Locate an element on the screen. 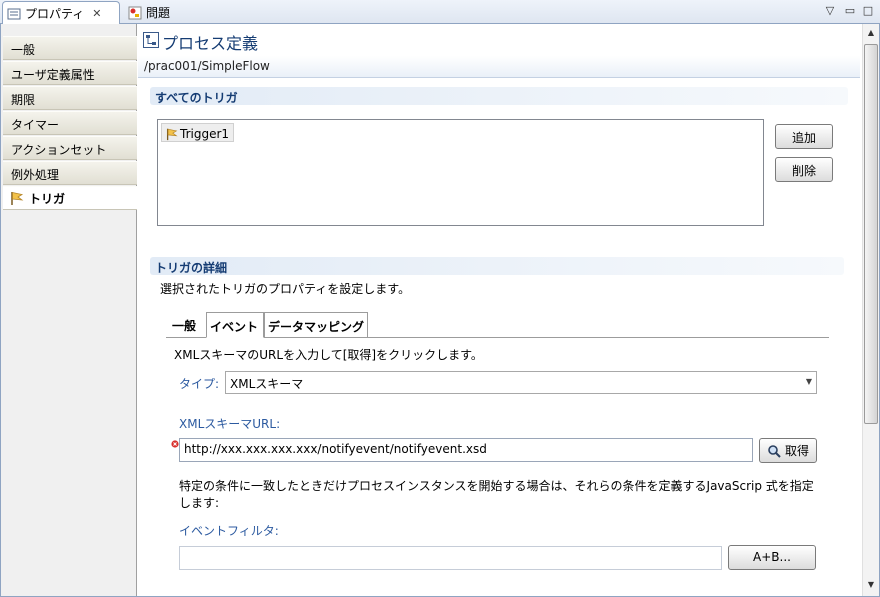 This screenshot has width=880, height=597. filter-help-line2: します: is located at coordinates (199, 503).